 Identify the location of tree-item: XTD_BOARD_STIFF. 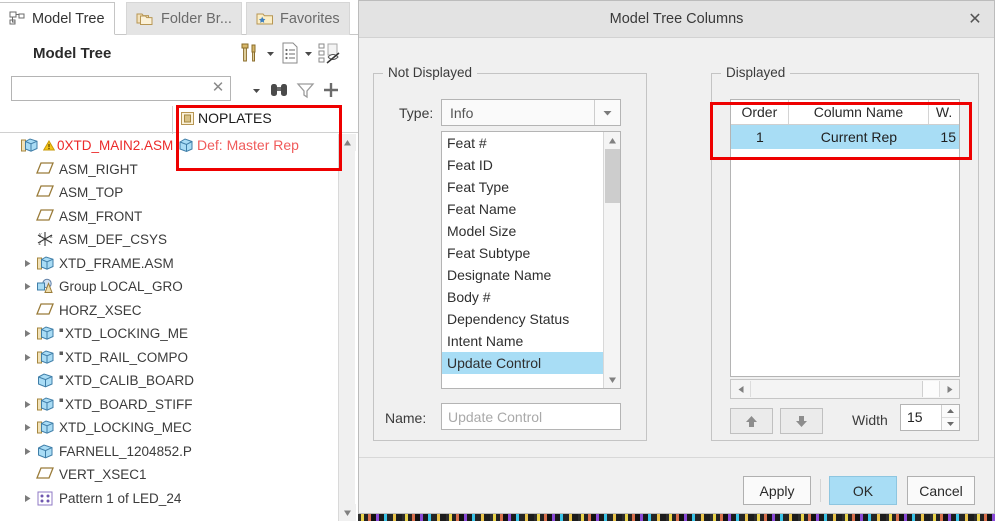
(179, 405).